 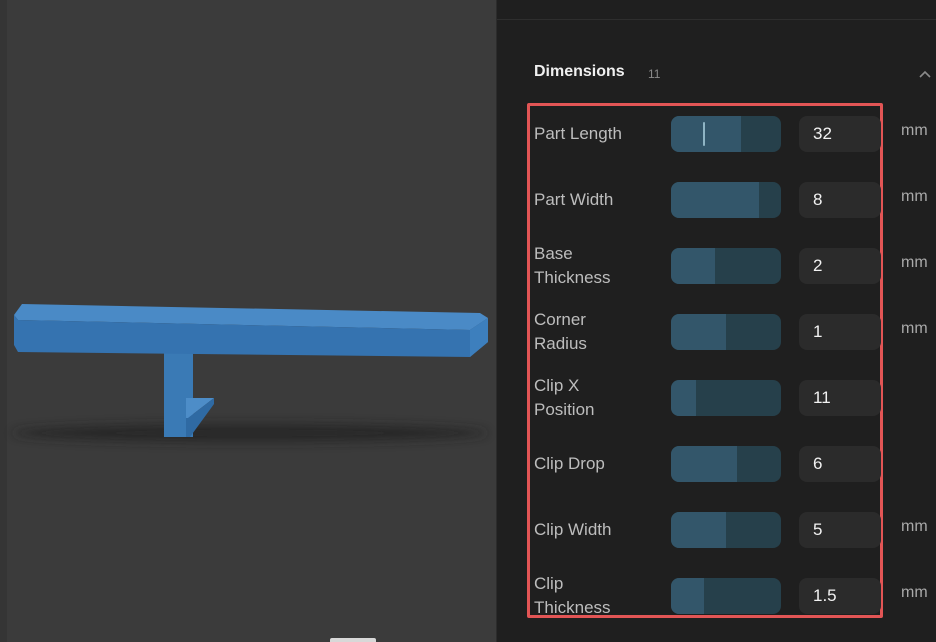 I want to click on parameter-value-input: 1, so click(x=840, y=332).